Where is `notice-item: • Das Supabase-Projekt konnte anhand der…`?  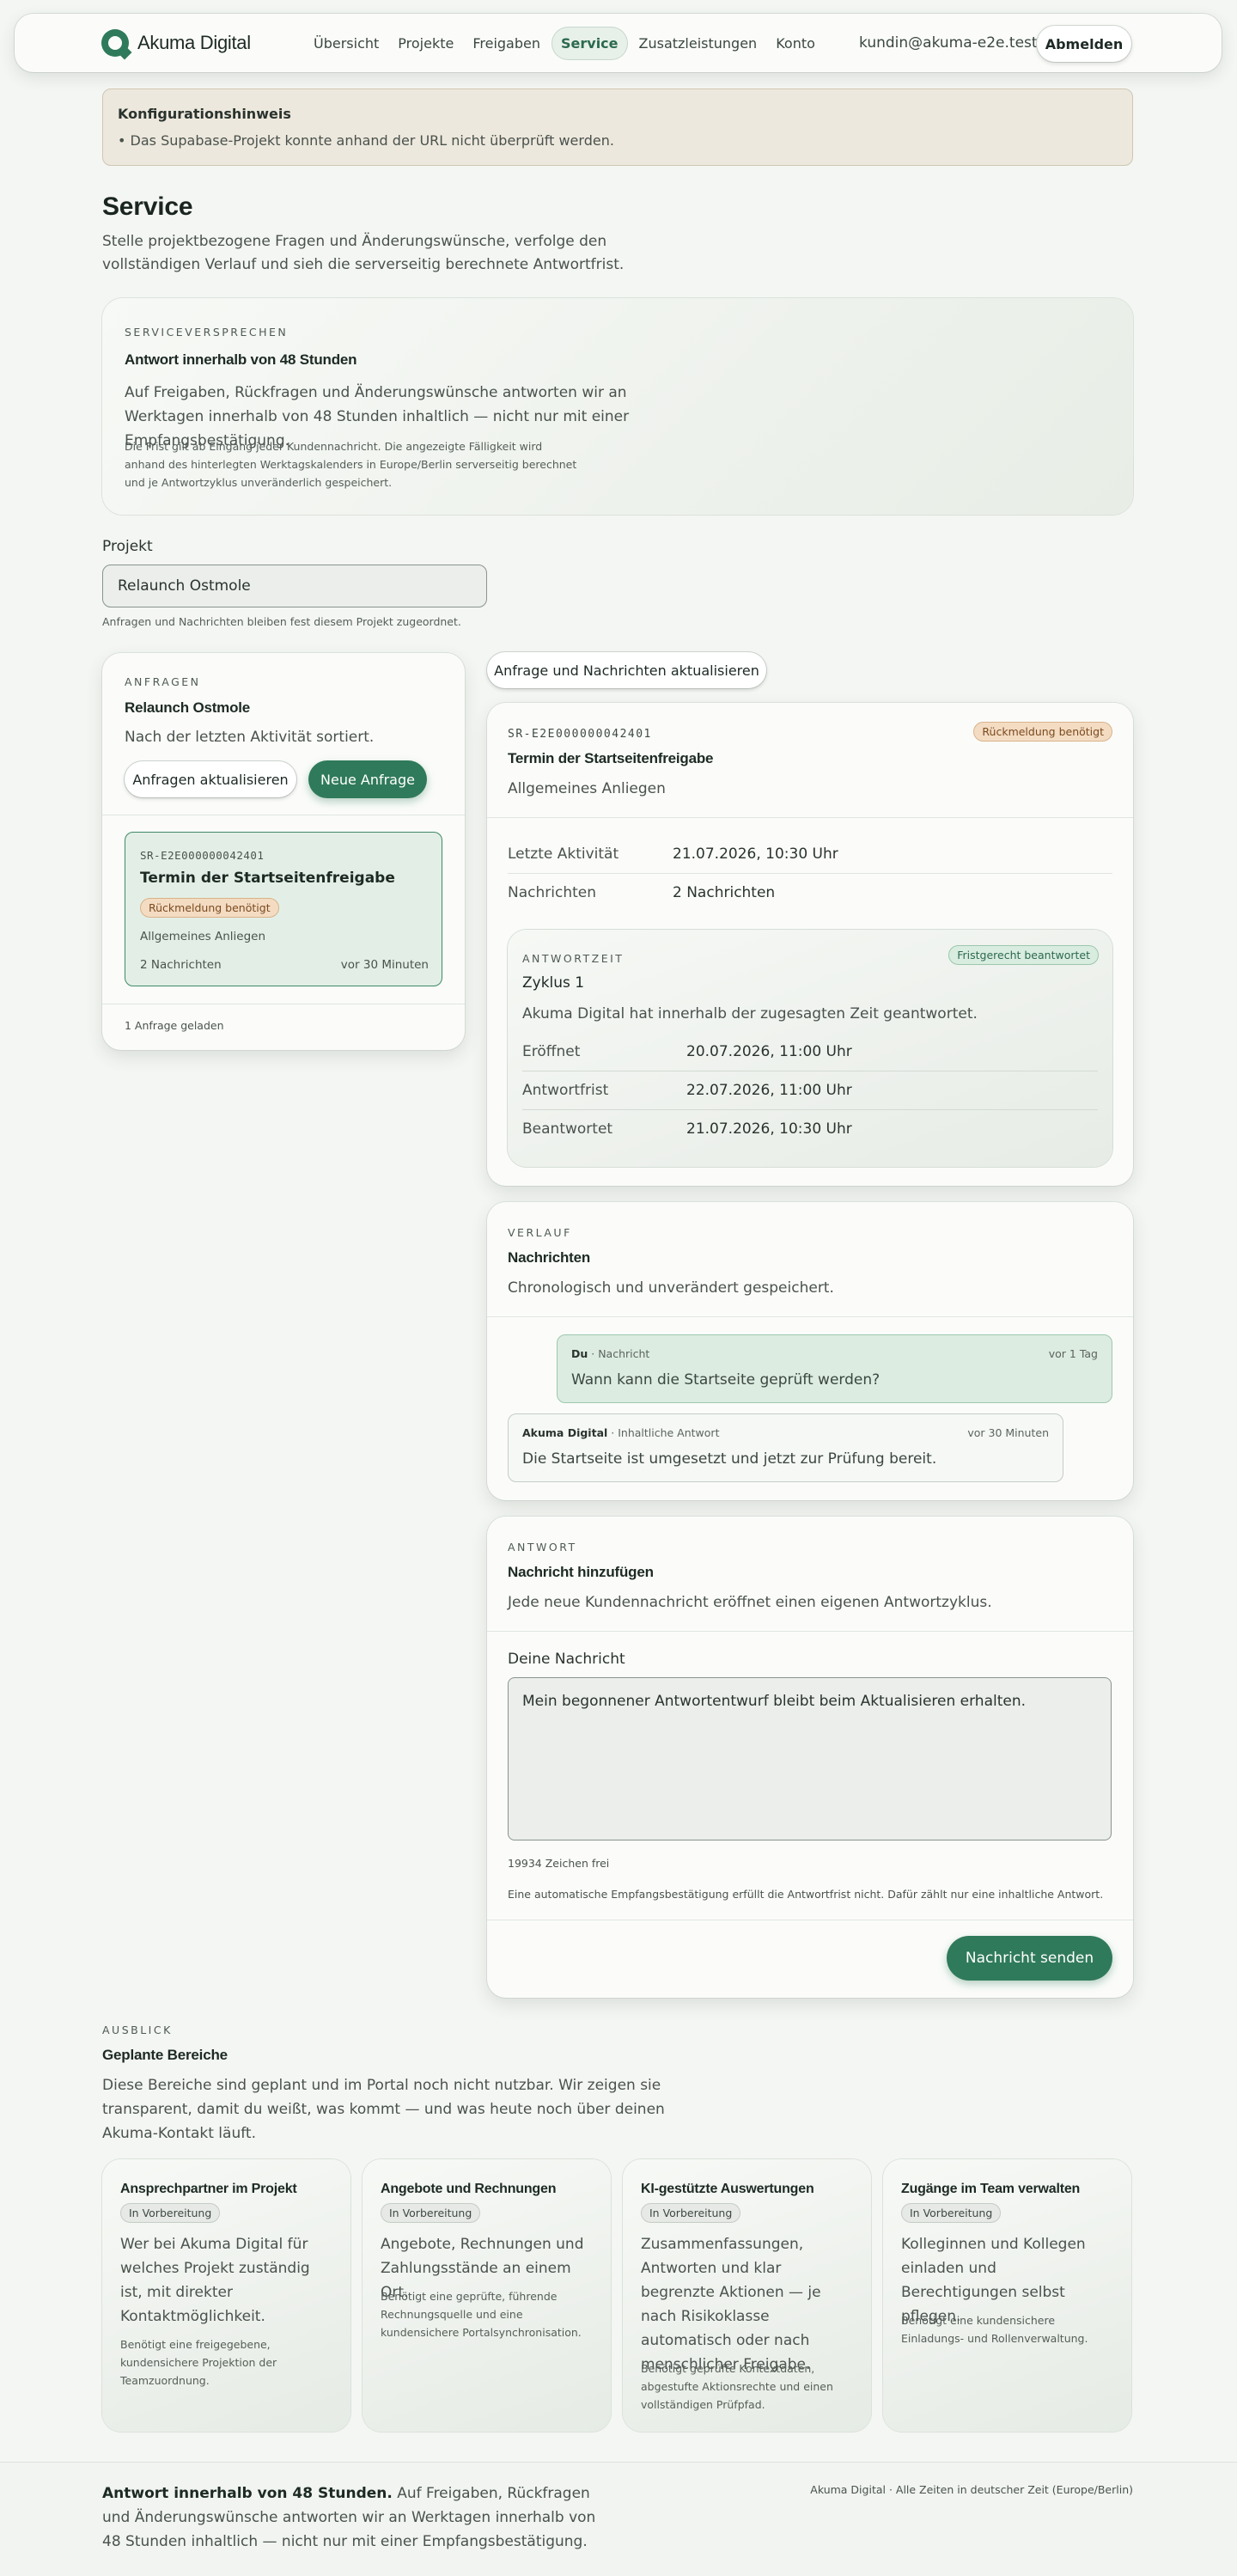
notice-item: • Das Supabase-Projekt konnte anhand der… is located at coordinates (366, 140).